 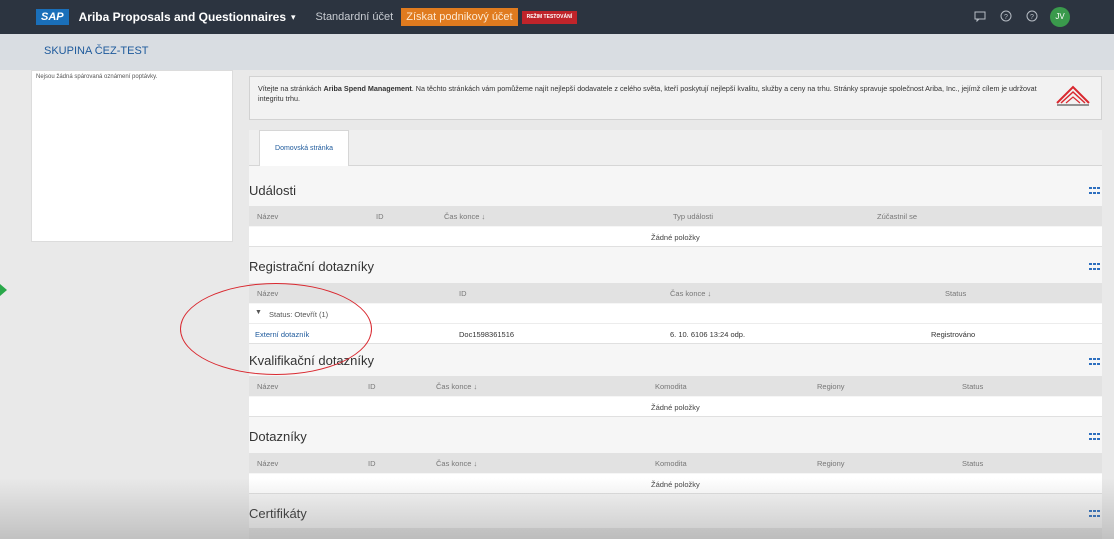 I want to click on events-title: Události, so click(x=272, y=190).